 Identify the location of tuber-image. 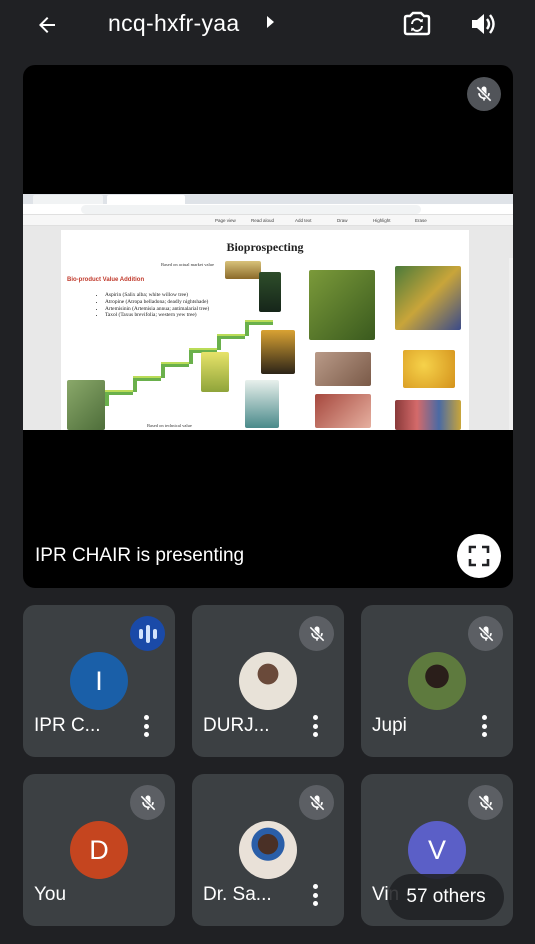
(343, 411).